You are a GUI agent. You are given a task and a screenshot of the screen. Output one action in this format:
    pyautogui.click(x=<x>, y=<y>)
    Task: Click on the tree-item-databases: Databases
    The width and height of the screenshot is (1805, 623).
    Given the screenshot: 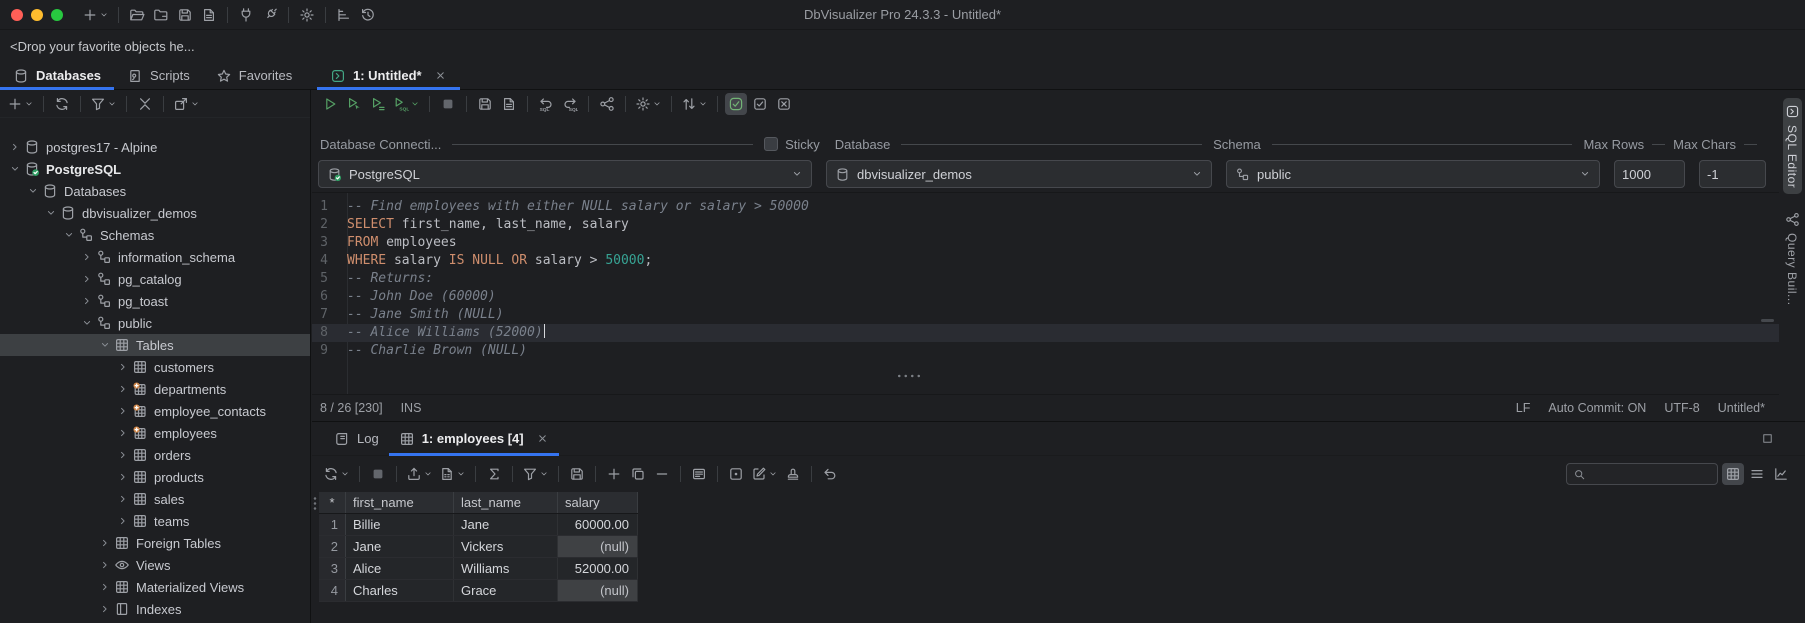 What is the action you would take?
    pyautogui.click(x=155, y=191)
    